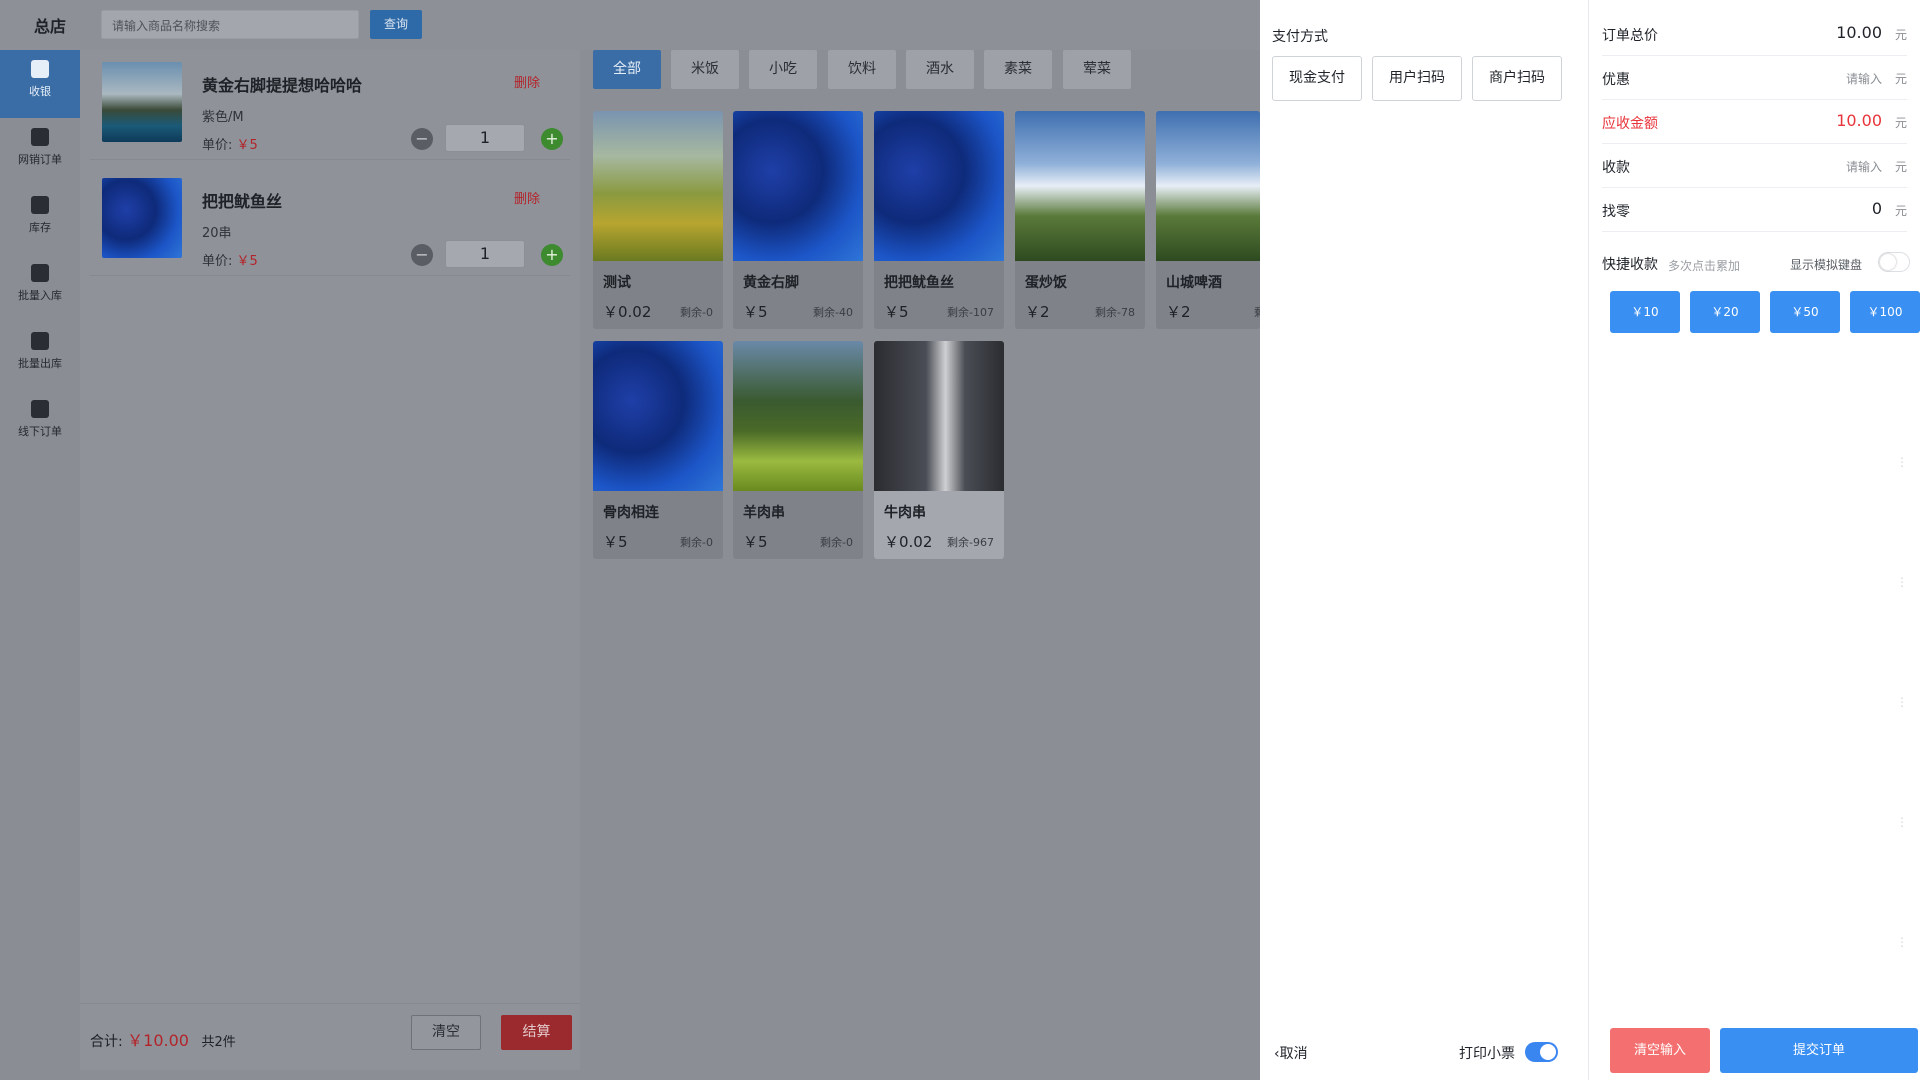  What do you see at coordinates (1754, 34) in the screenshot?
I see `order-total-row: 订单总价 10.00 元` at bounding box center [1754, 34].